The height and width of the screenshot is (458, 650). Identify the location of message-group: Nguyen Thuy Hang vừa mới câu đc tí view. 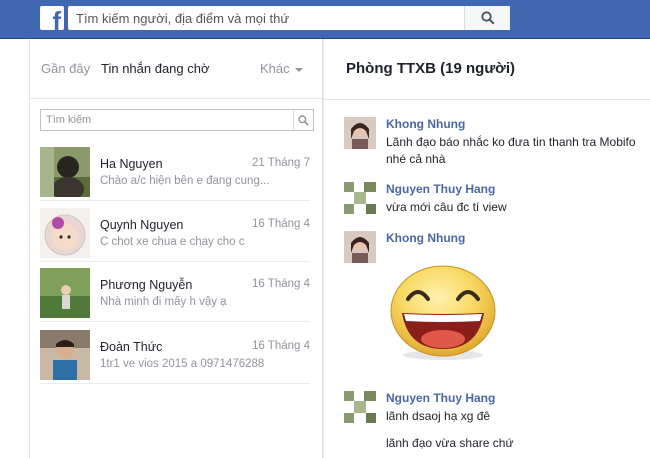
(497, 200).